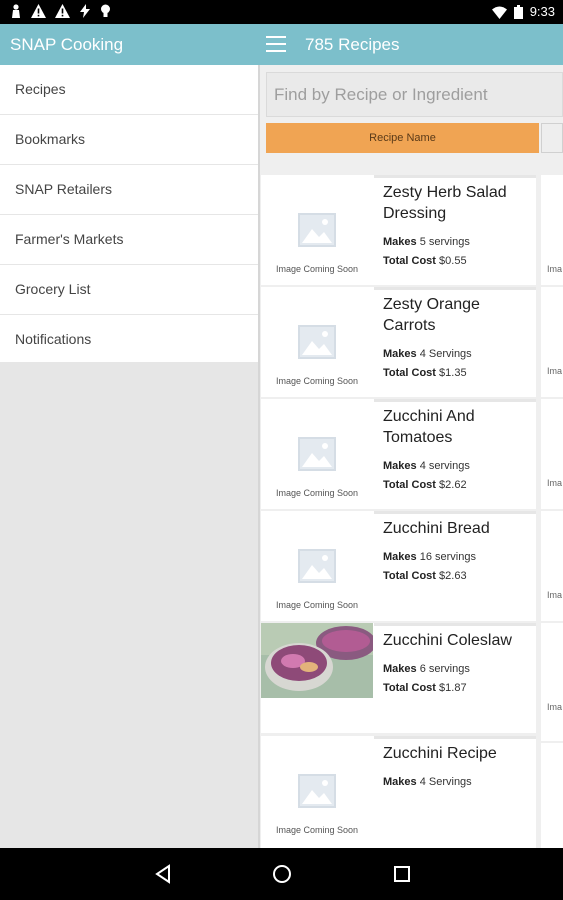 This screenshot has width=563, height=900. I want to click on recipe-image, so click(317, 678).